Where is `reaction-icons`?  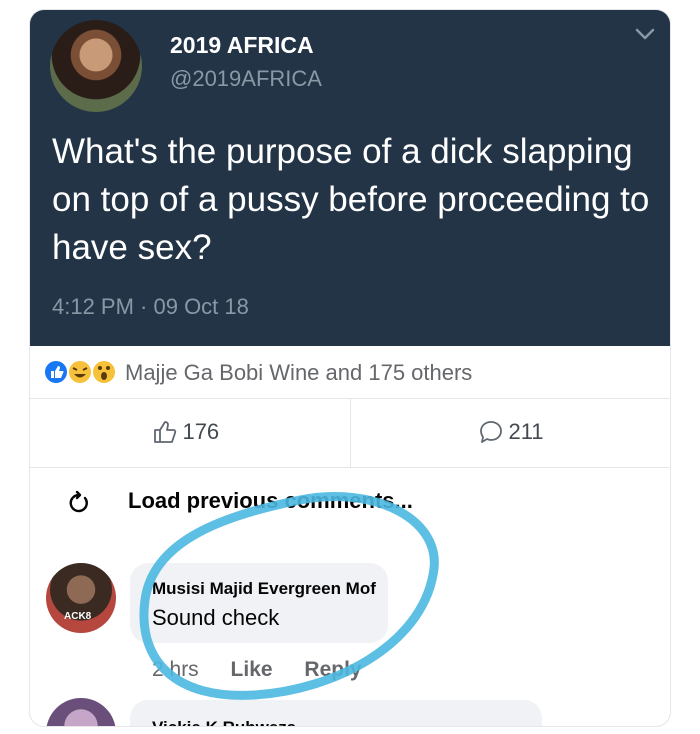
reaction-icons is located at coordinates (80, 372).